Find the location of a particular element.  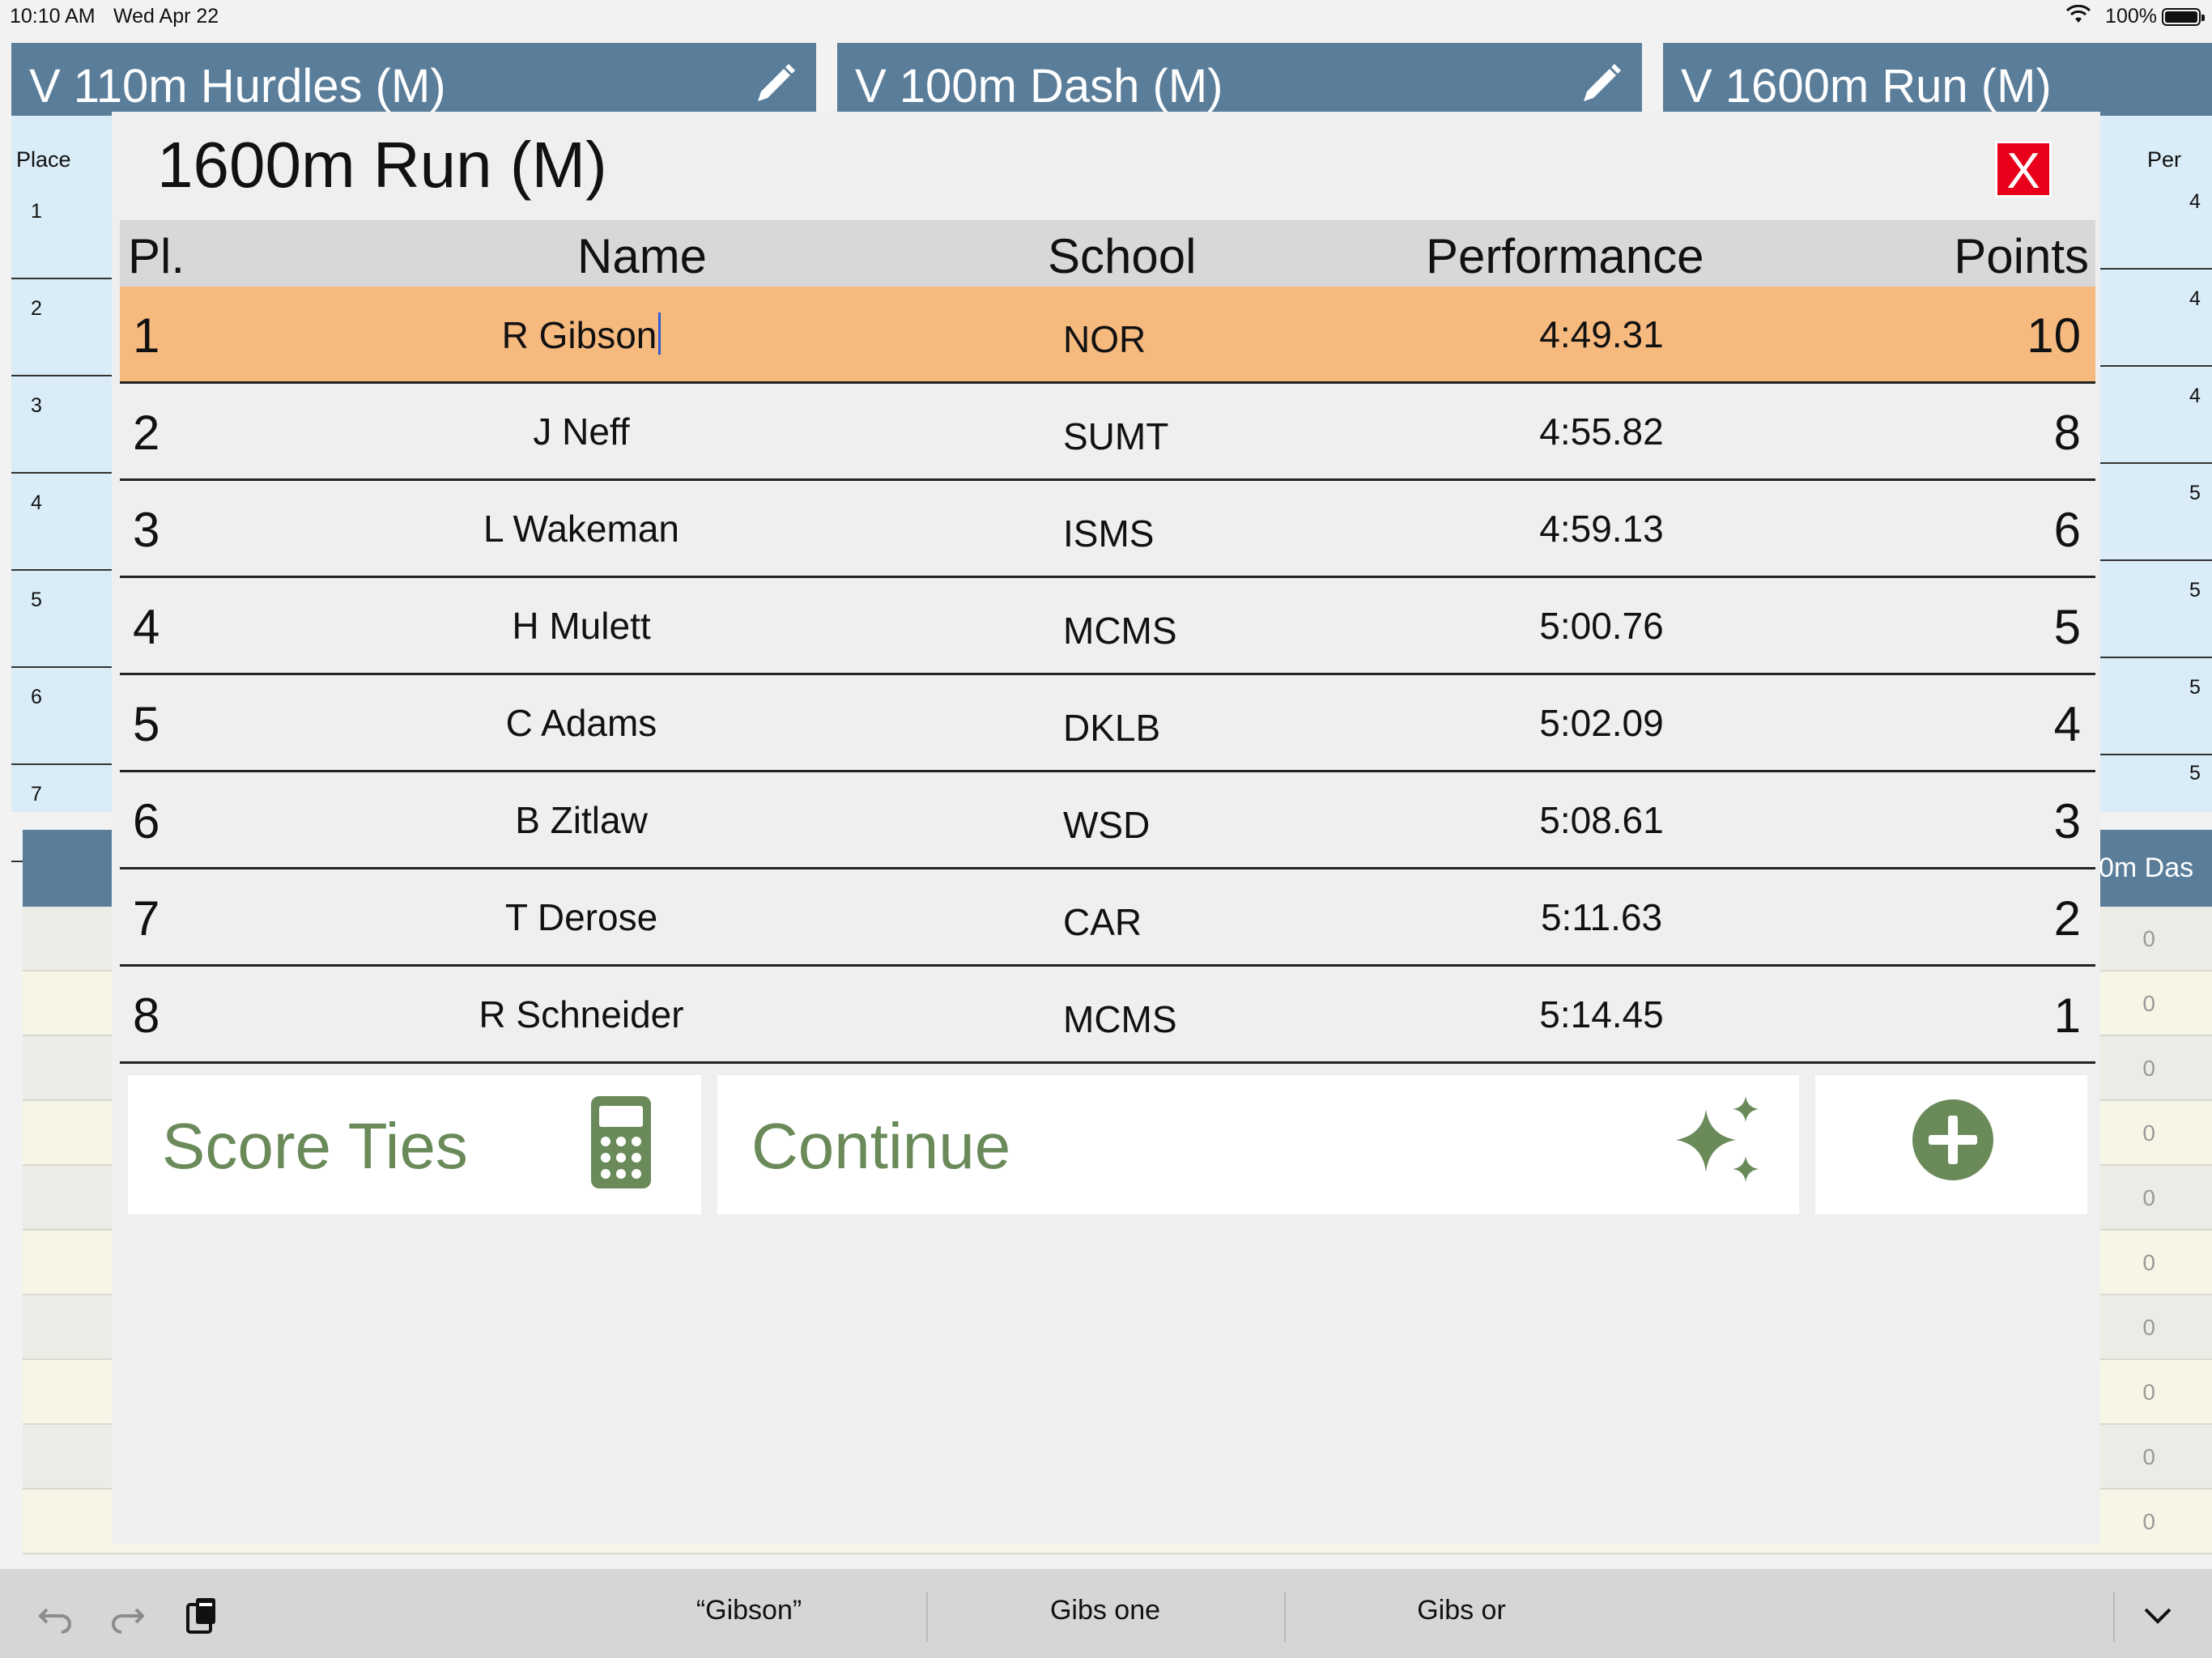

status-bar: 10:10 AM Wed Apr 22 100% is located at coordinates (1106, 17).